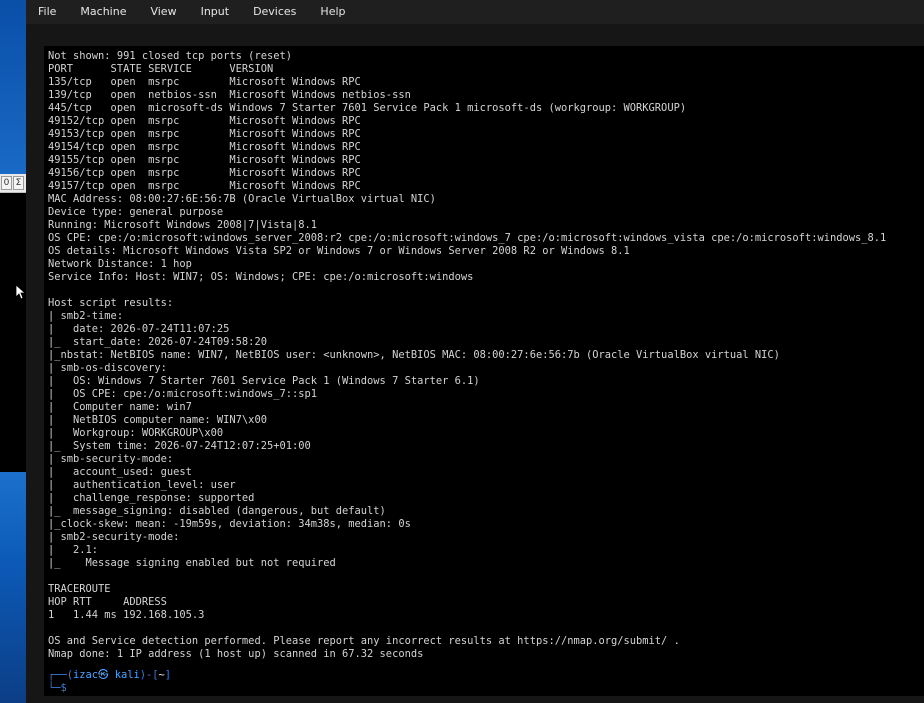 The height and width of the screenshot is (703, 924). I want to click on terminal-line: TRACEROUTE, so click(79, 589).